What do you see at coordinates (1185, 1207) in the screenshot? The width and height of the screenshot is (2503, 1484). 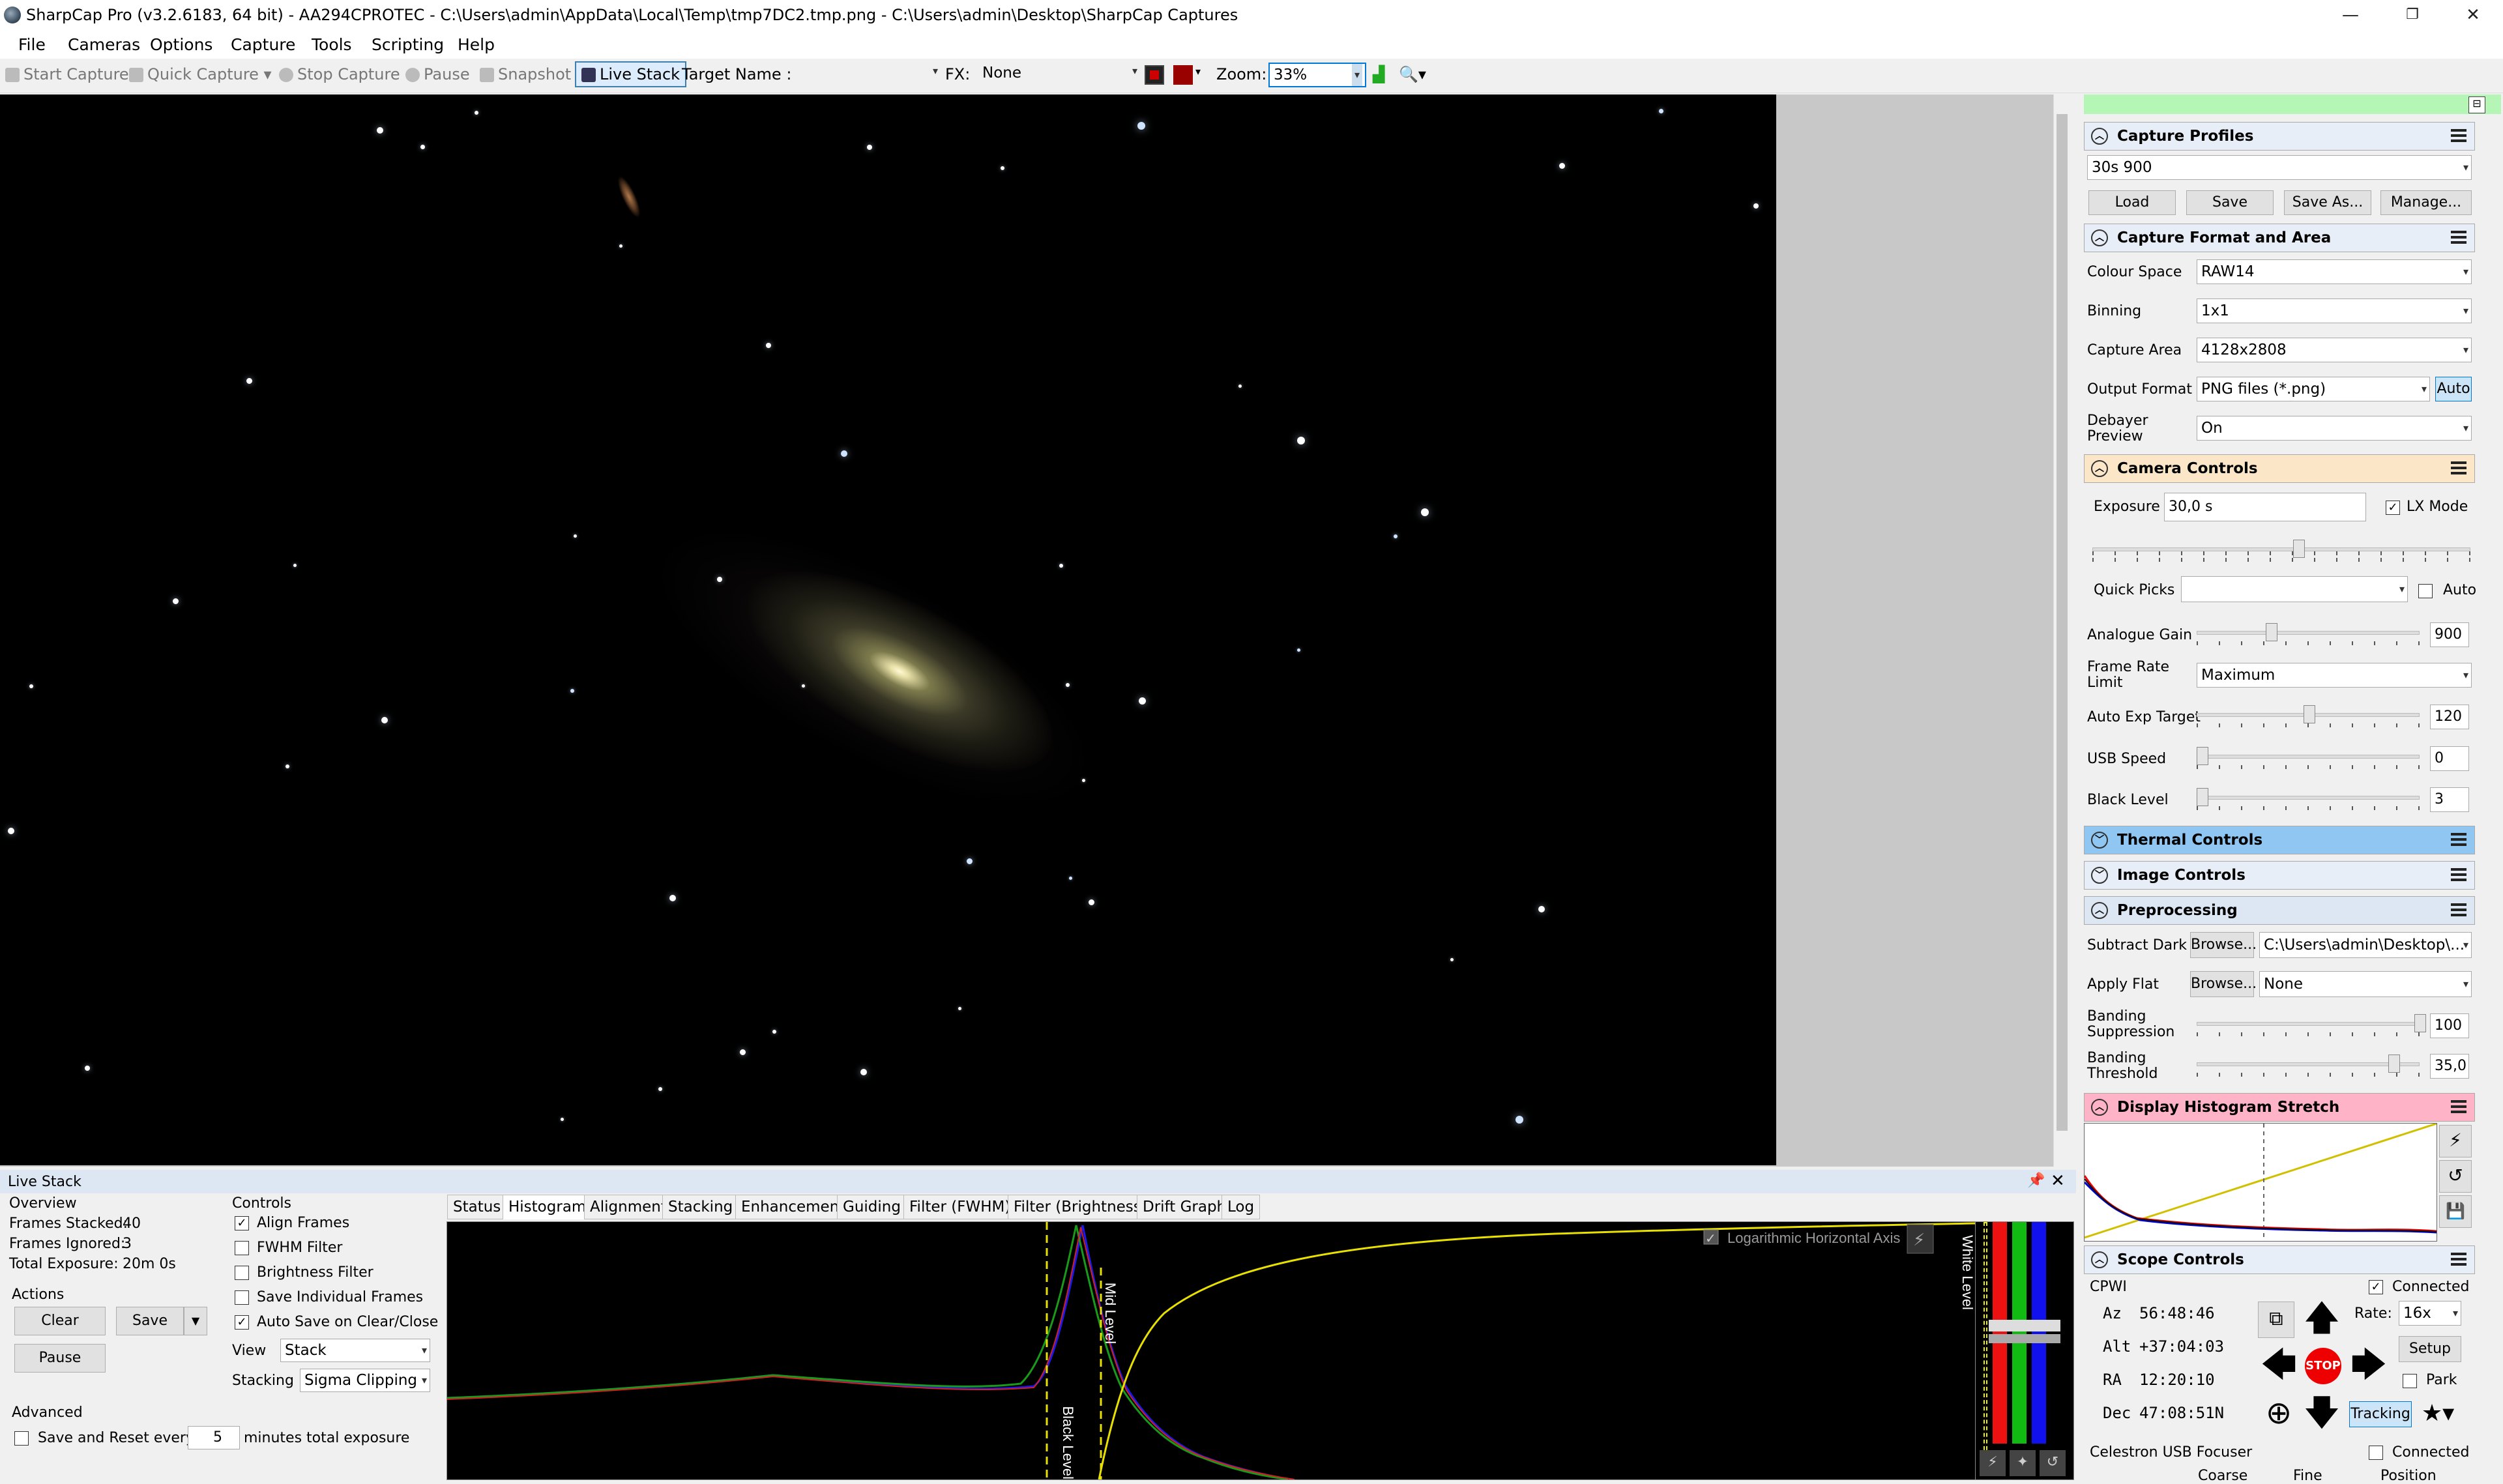 I see `tab-drift-graph: Drift Graph` at bounding box center [1185, 1207].